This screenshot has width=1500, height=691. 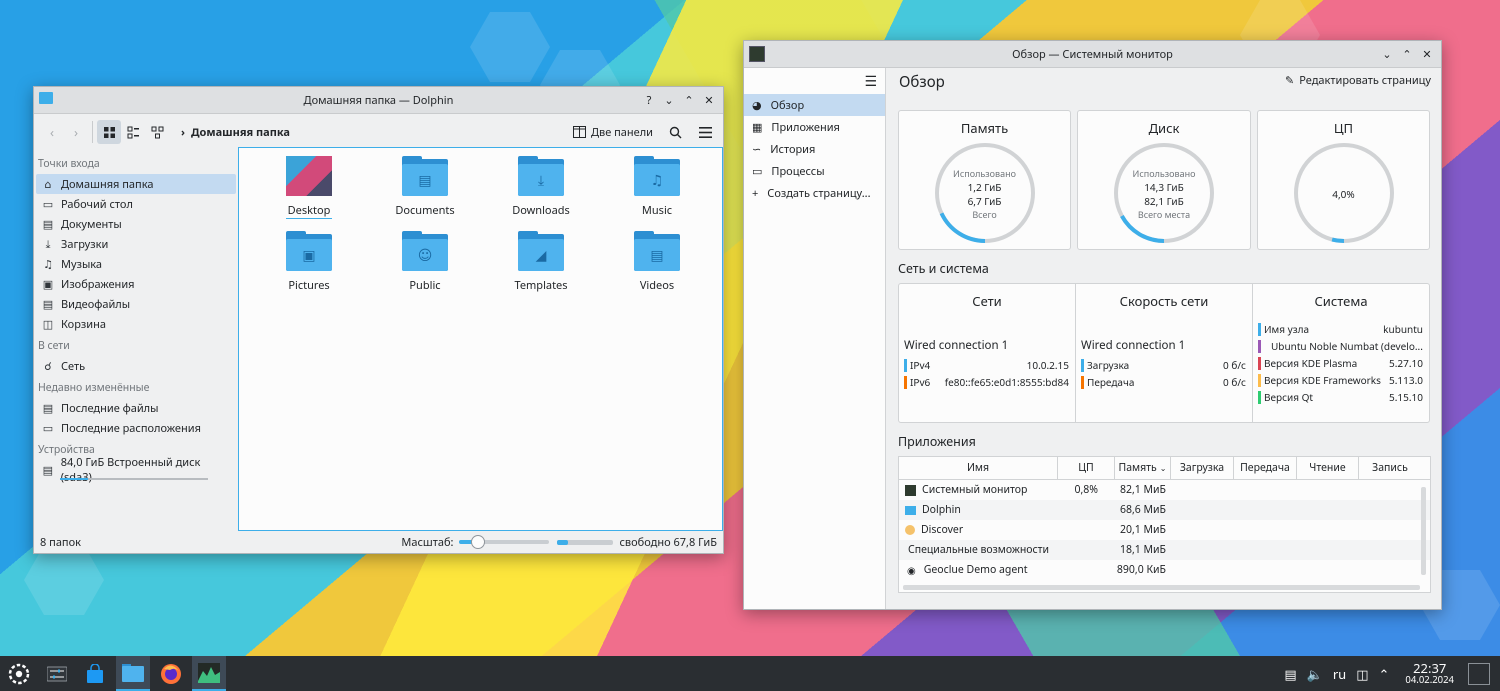 What do you see at coordinates (1315, 674) in the screenshot?
I see `volume-icon: 🔈` at bounding box center [1315, 674].